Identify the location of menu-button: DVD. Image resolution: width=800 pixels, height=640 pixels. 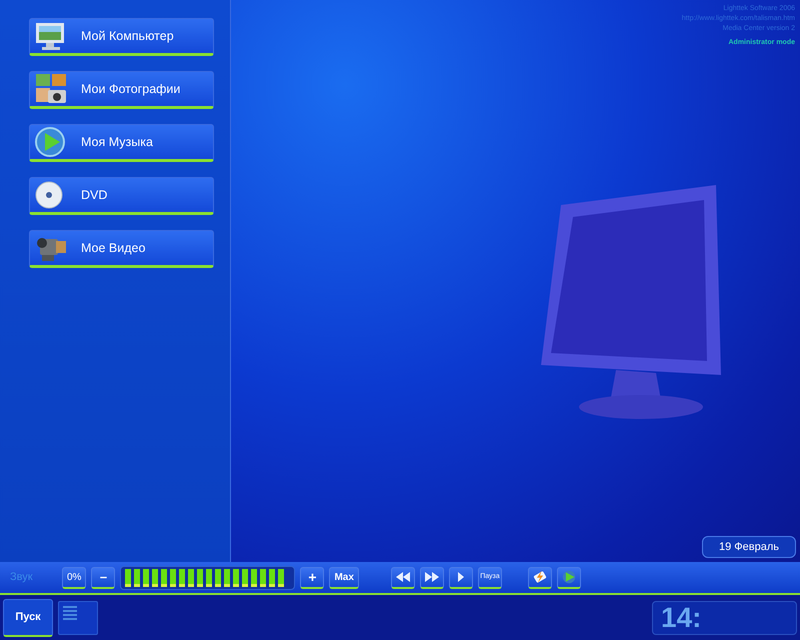
(121, 196).